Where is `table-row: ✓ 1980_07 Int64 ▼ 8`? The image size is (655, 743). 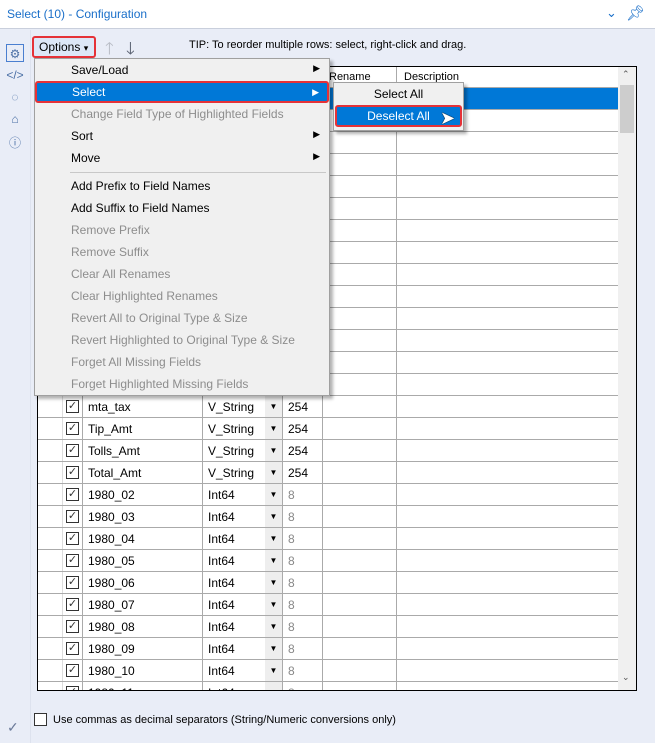
table-row: ✓ 1980_07 Int64 ▼ 8 is located at coordinates (328, 605).